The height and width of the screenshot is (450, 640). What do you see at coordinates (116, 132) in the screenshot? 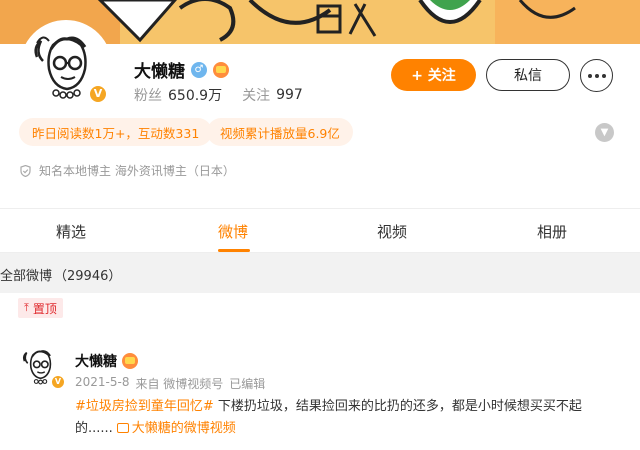
I see `stat-tag-reading: 昨日阅读数1万+，互动数331` at bounding box center [116, 132].